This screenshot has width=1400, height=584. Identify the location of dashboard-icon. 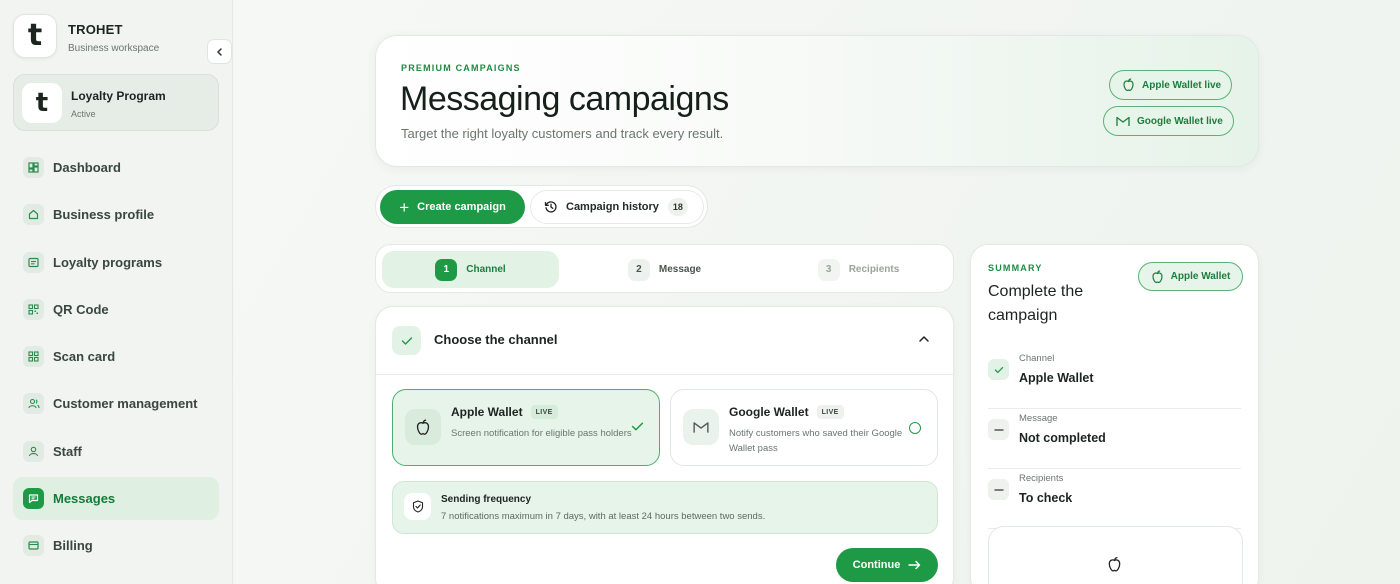
(33, 167).